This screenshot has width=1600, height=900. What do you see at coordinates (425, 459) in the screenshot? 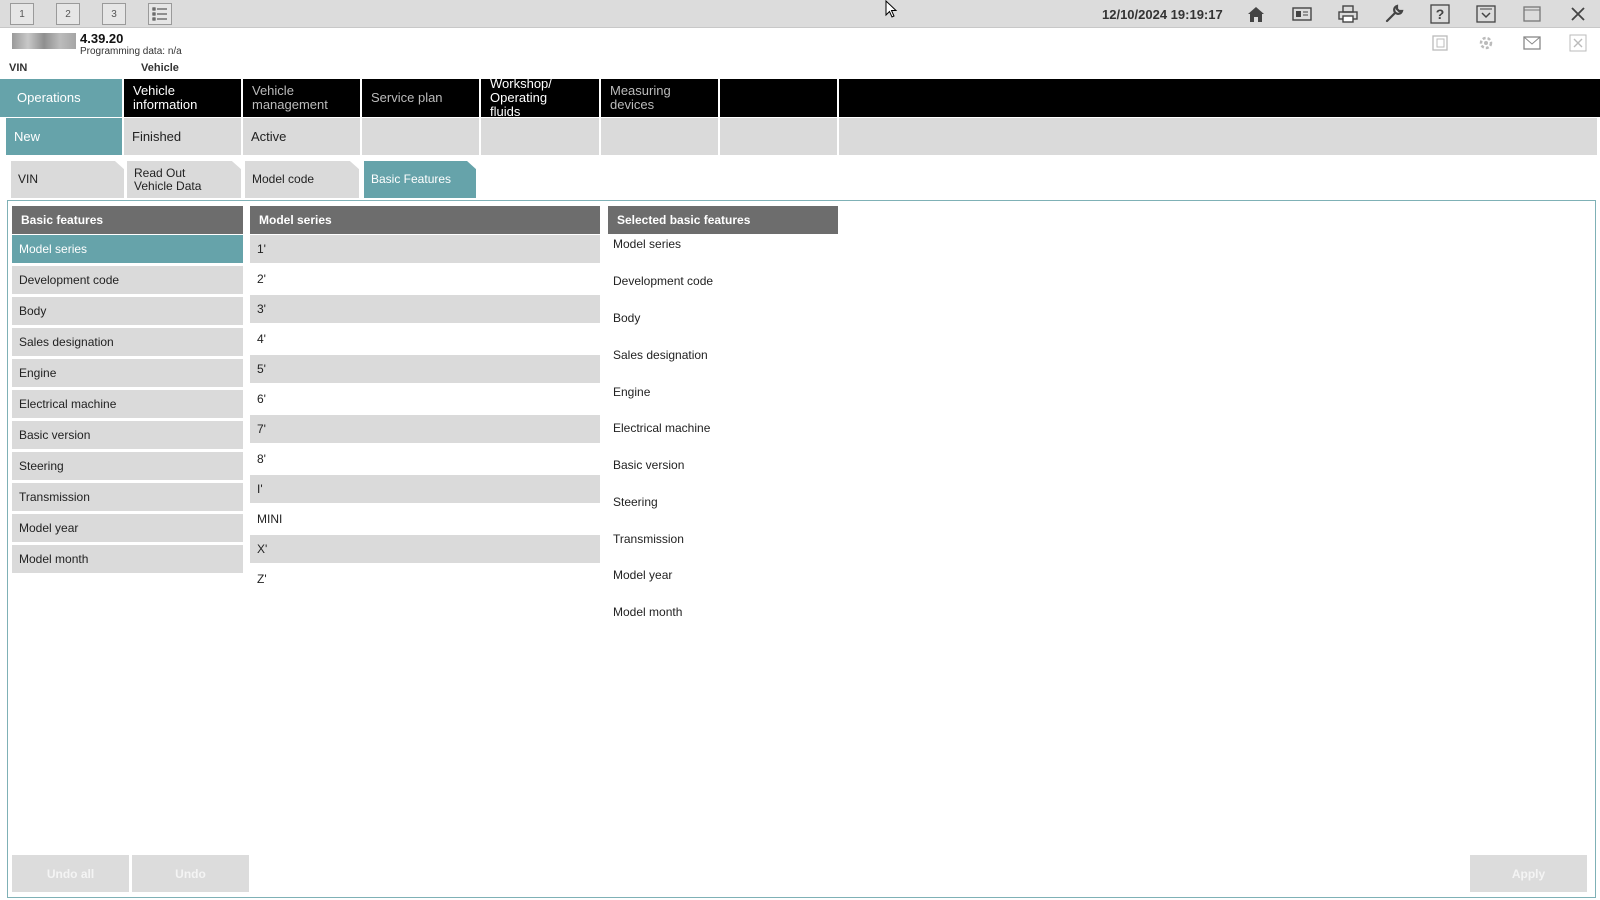
I see `model-series-option: 8'` at bounding box center [425, 459].